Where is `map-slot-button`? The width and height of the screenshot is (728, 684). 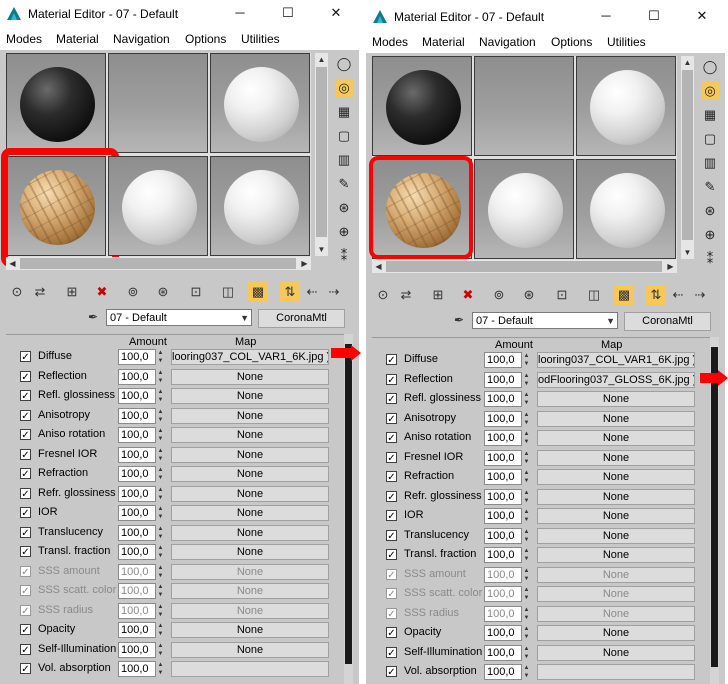
map-slot-button is located at coordinates (616, 672).